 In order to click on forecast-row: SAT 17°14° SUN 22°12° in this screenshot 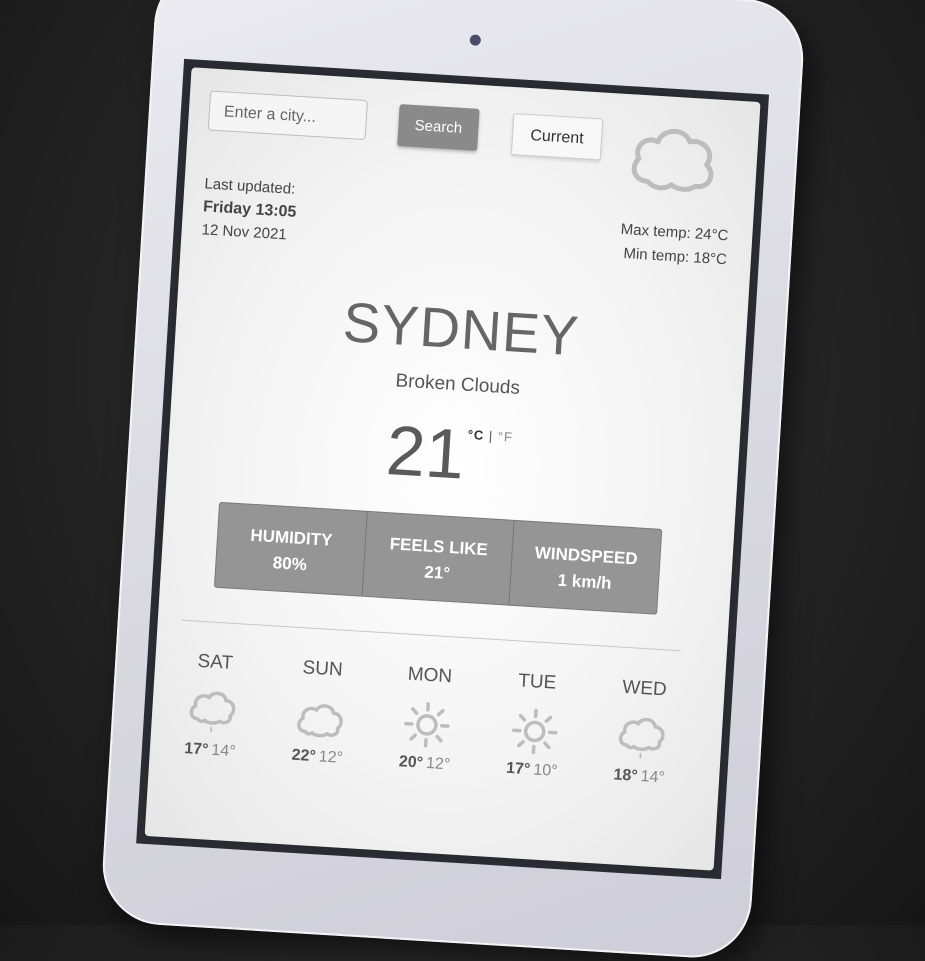, I will do `click(427, 719)`.